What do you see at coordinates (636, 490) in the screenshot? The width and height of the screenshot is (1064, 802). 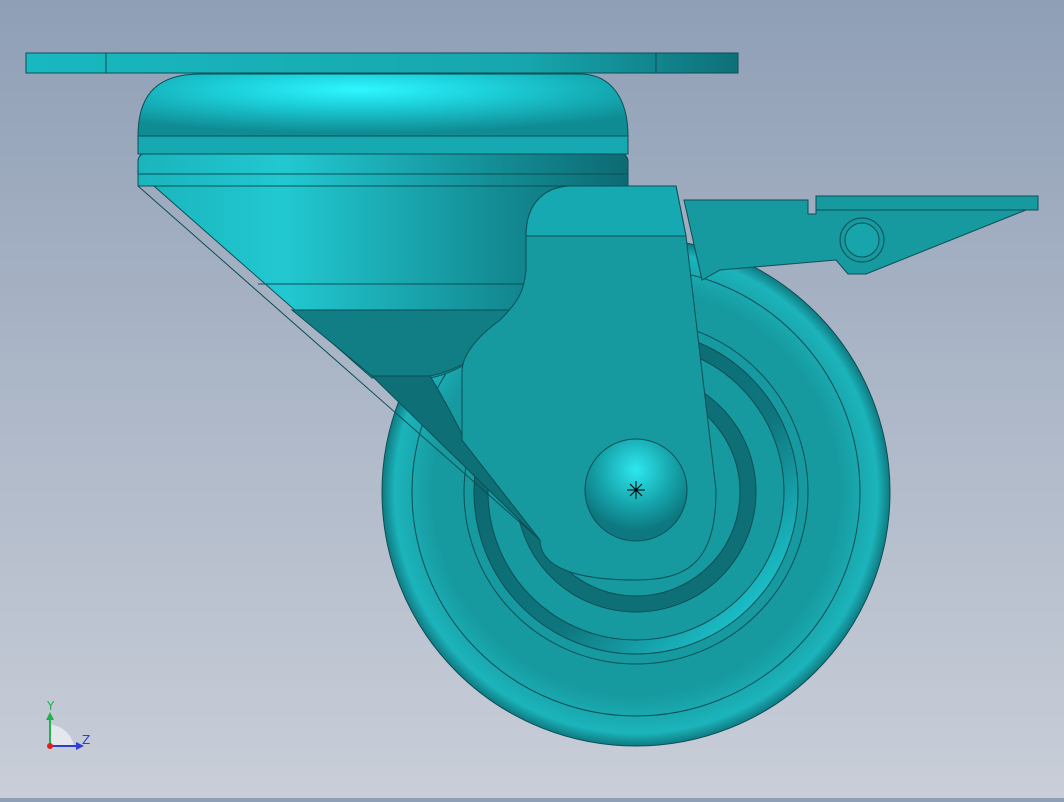 I see `axle-hub` at bounding box center [636, 490].